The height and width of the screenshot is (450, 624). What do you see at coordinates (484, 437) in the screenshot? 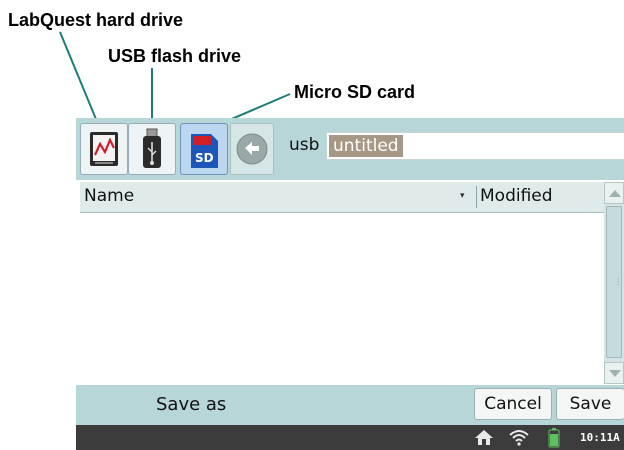
I see `home-icon` at bounding box center [484, 437].